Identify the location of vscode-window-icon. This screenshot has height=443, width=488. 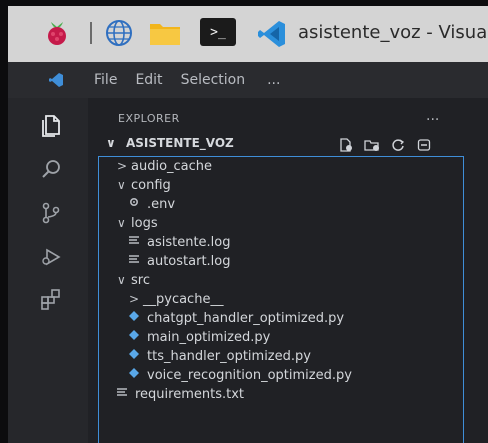
(272, 34).